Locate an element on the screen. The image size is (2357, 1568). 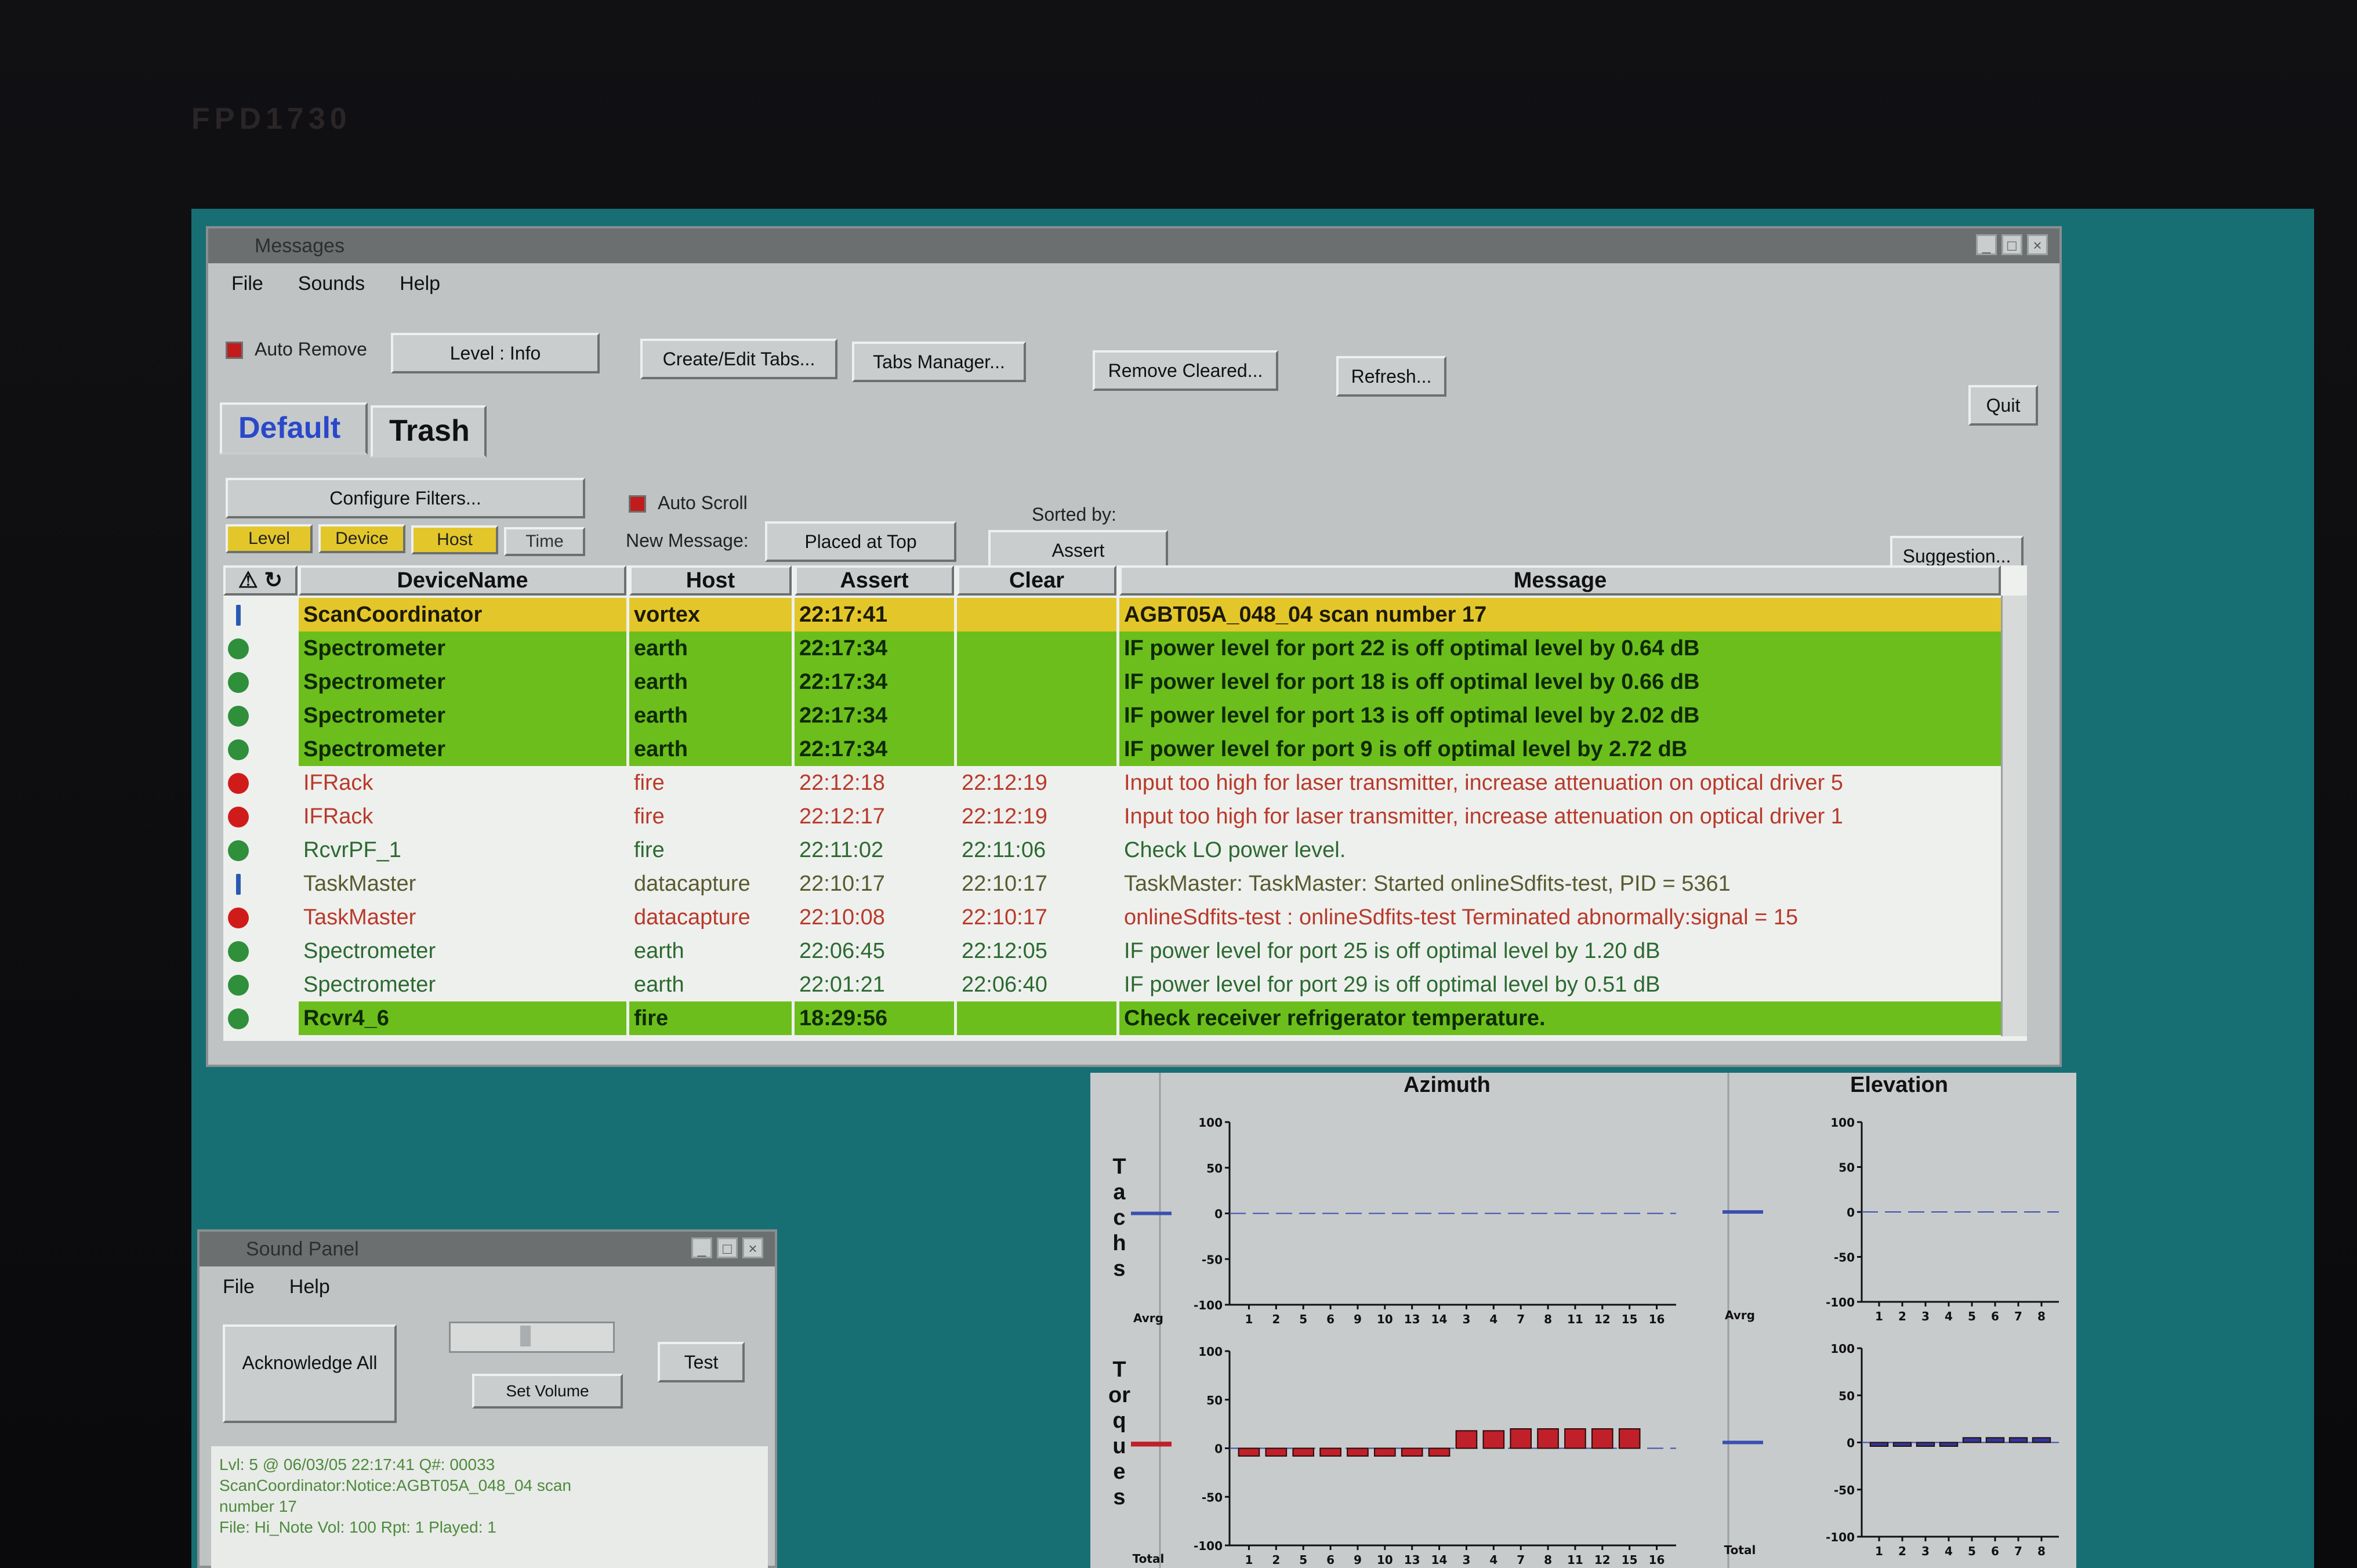
x-tick-label: 9 is located at coordinates (1358, 1560).